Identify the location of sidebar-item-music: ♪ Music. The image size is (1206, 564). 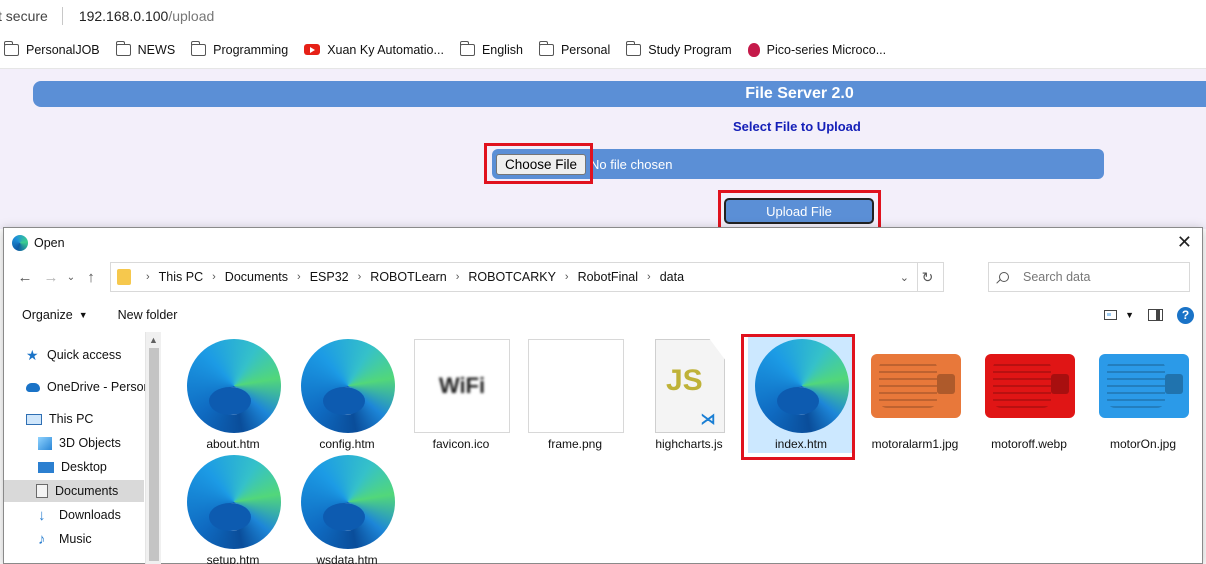
(91, 539).